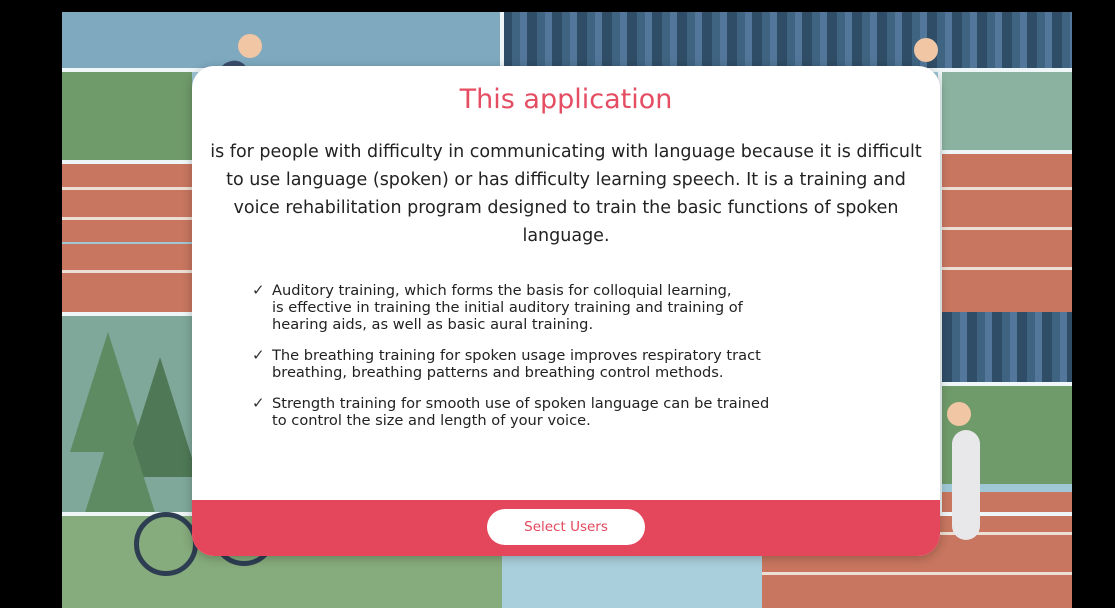  What do you see at coordinates (566, 99) in the screenshot?
I see `dialog-title: This application` at bounding box center [566, 99].